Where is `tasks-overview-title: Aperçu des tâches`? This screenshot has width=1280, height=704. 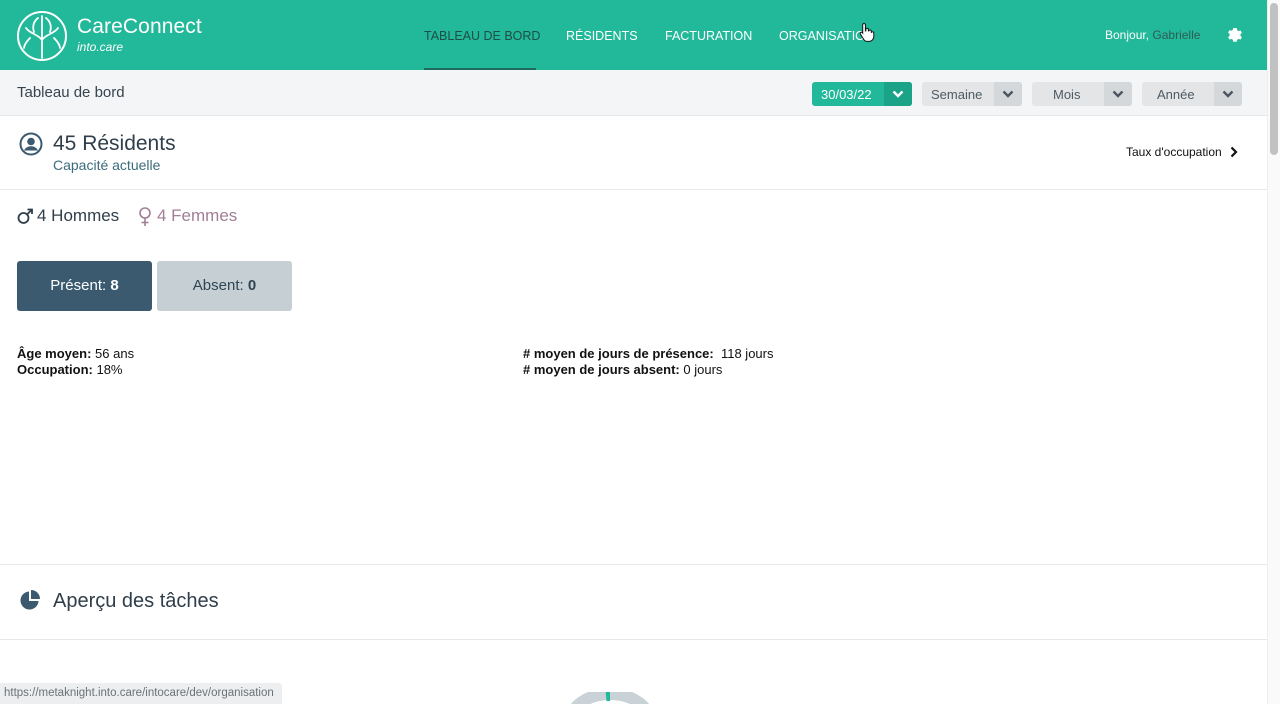 tasks-overview-title: Aperçu des tâches is located at coordinates (136, 601).